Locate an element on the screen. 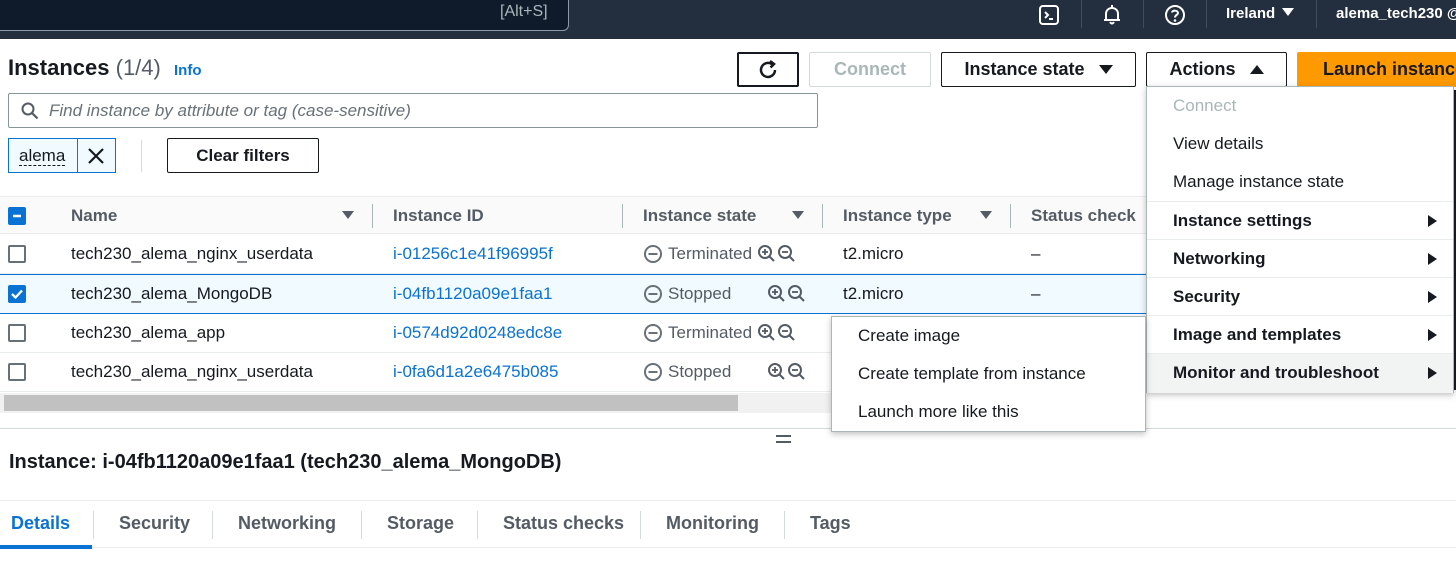 The height and width of the screenshot is (564, 1456). info-link: Info is located at coordinates (188, 70).